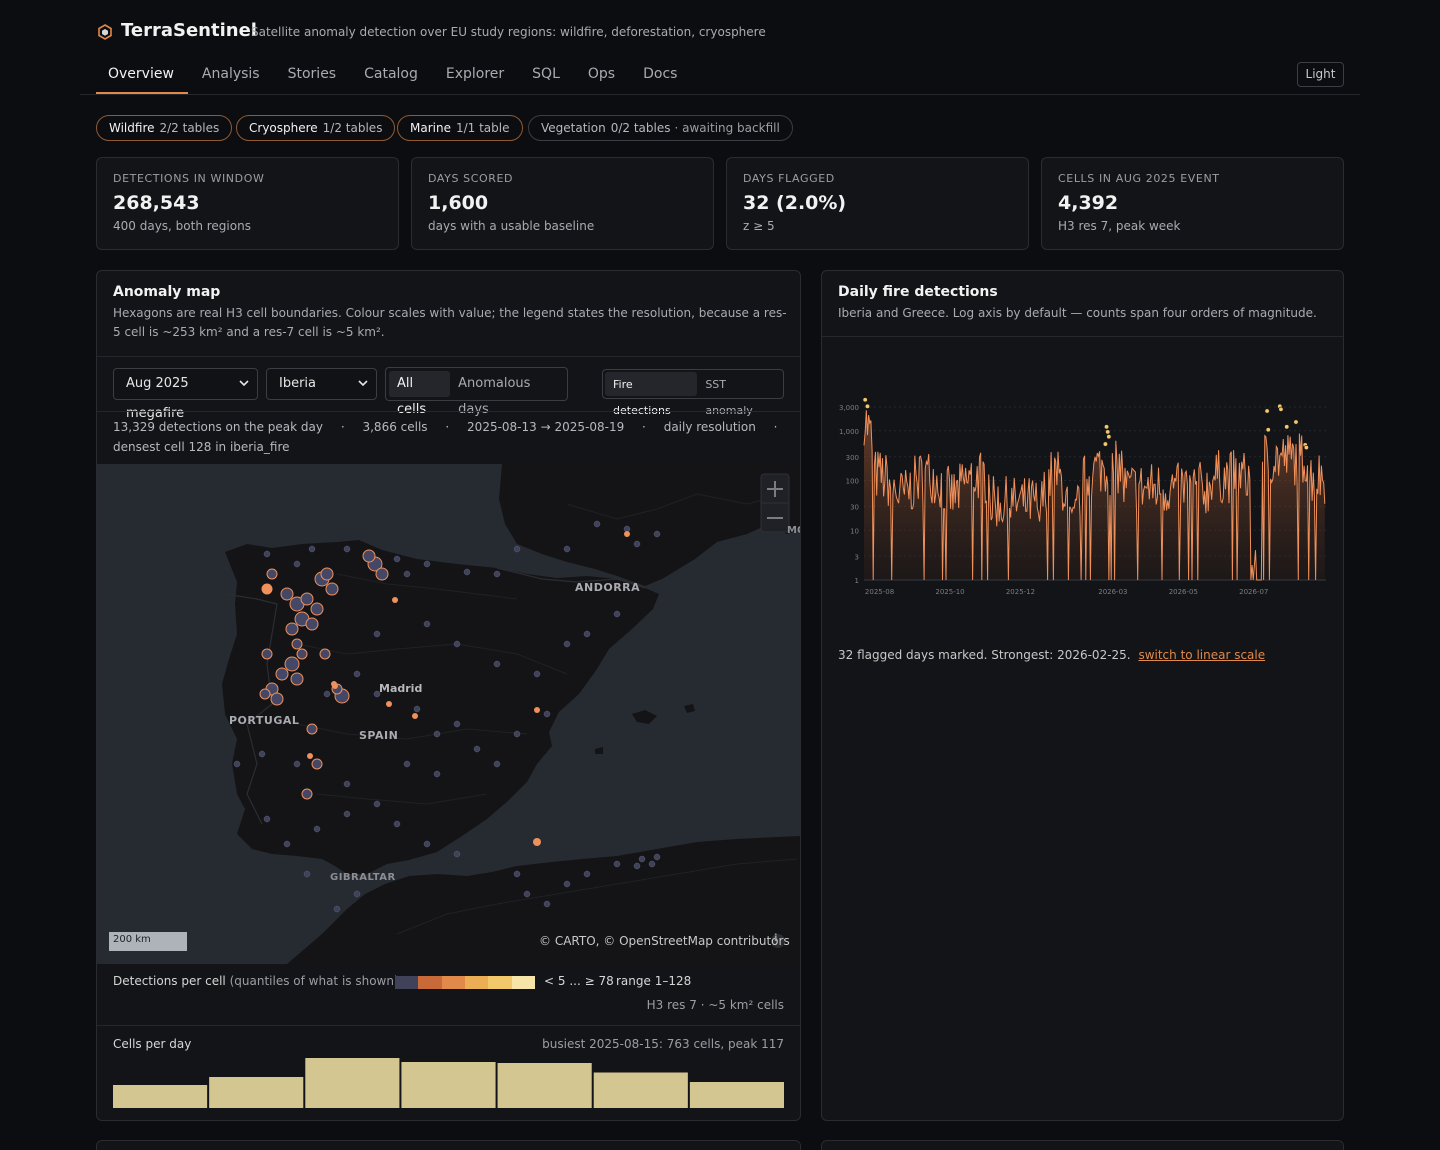  I want to click on stat-label: Days flagged, so click(789, 178).